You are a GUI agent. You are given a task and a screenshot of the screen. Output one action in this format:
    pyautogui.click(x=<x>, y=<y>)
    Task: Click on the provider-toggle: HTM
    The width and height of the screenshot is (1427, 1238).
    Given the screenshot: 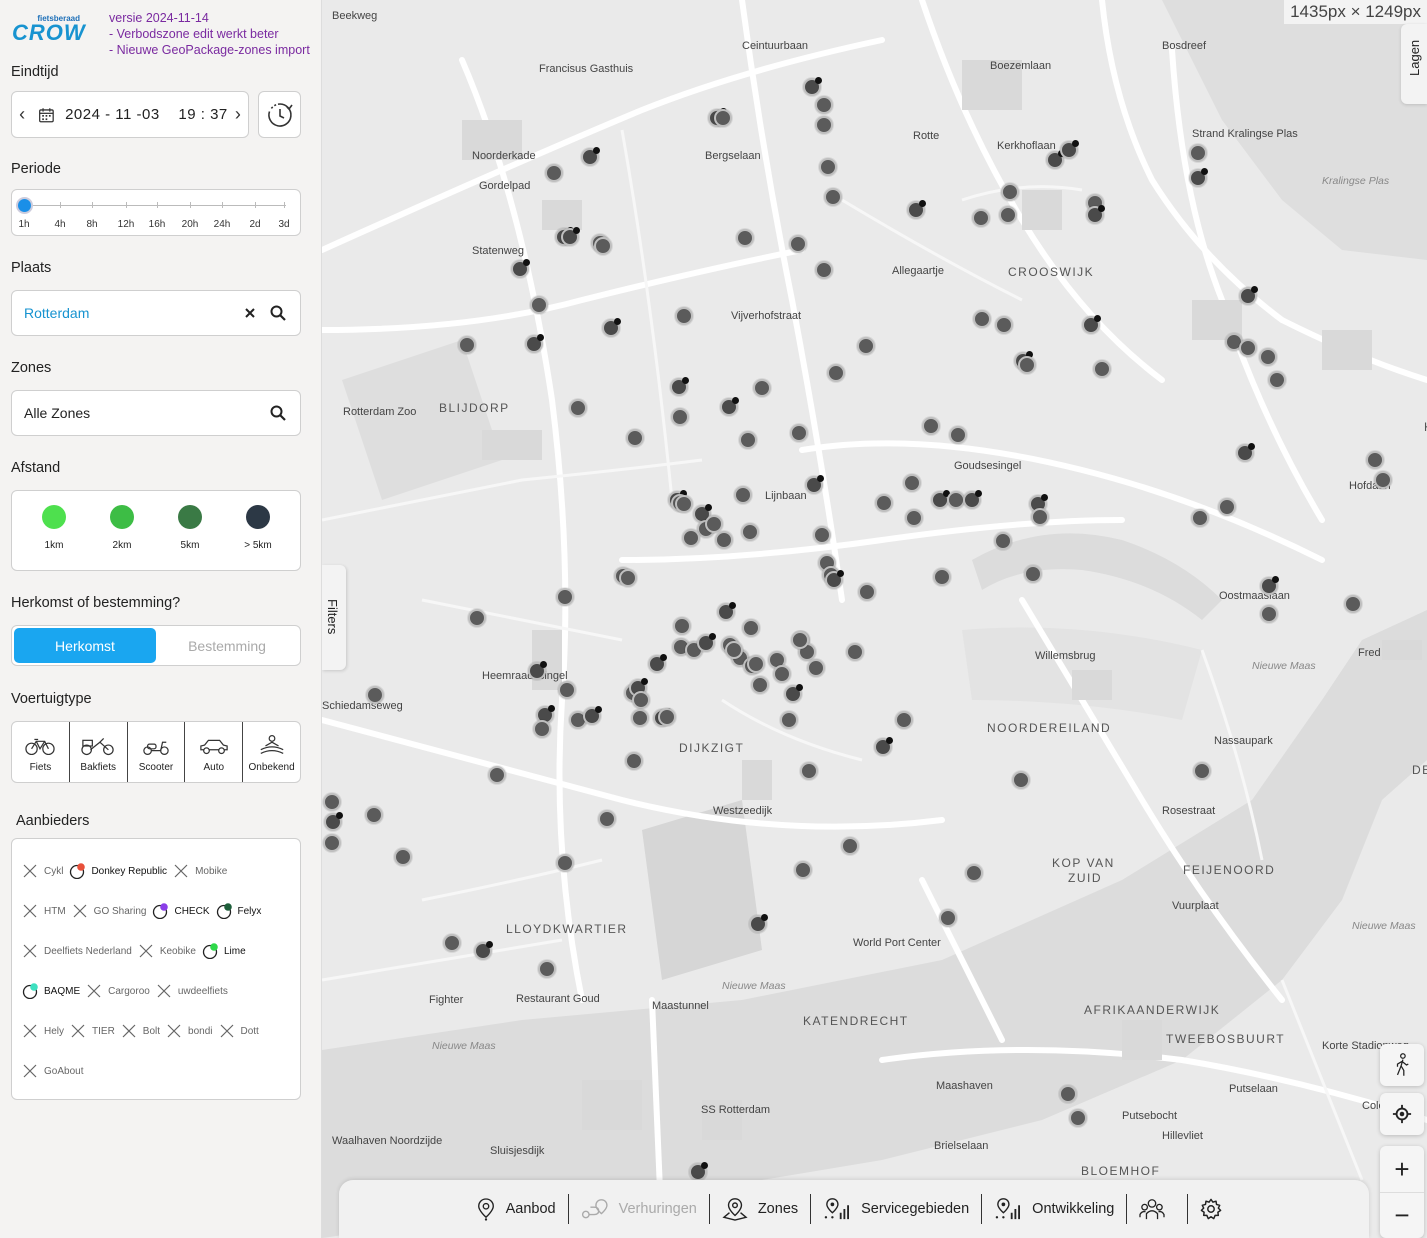 What is the action you would take?
    pyautogui.click(x=44, y=911)
    